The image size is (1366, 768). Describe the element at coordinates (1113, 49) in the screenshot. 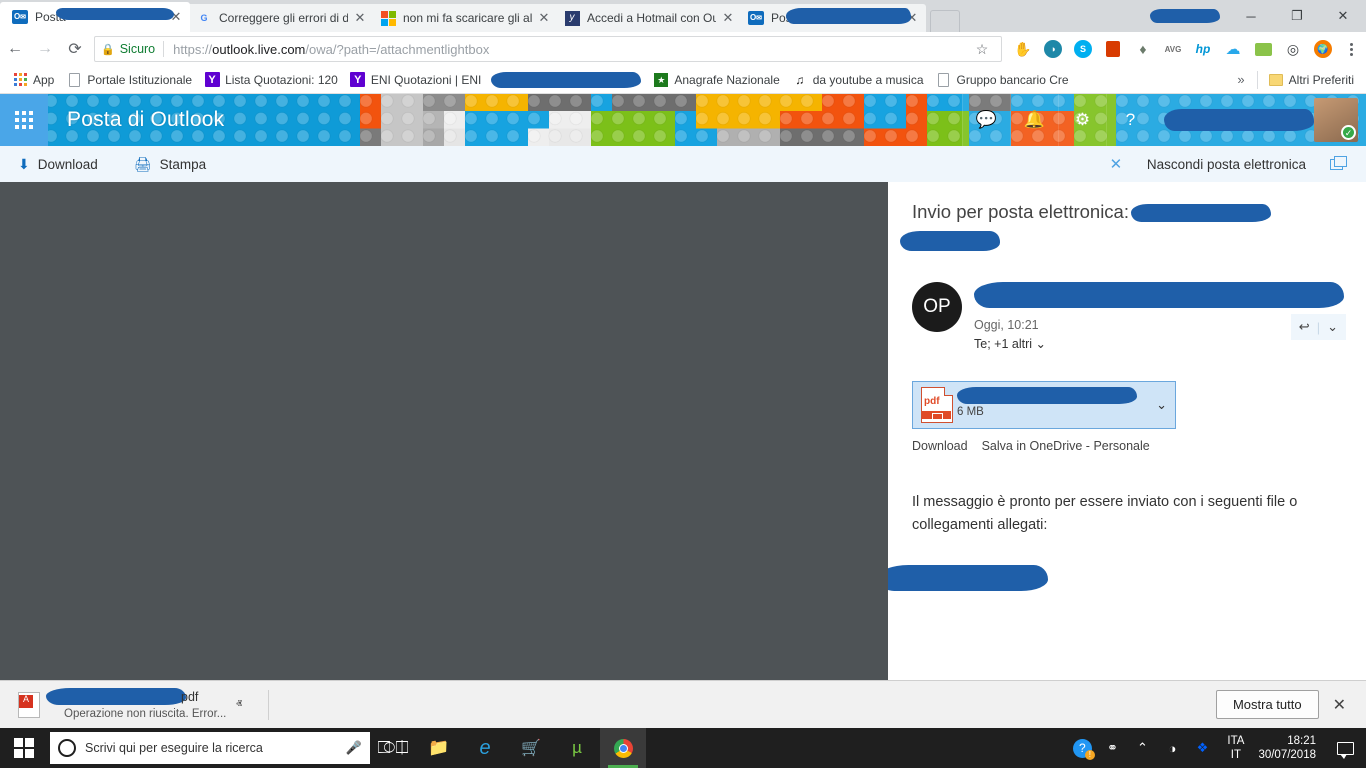

I see `office-icon` at that location.